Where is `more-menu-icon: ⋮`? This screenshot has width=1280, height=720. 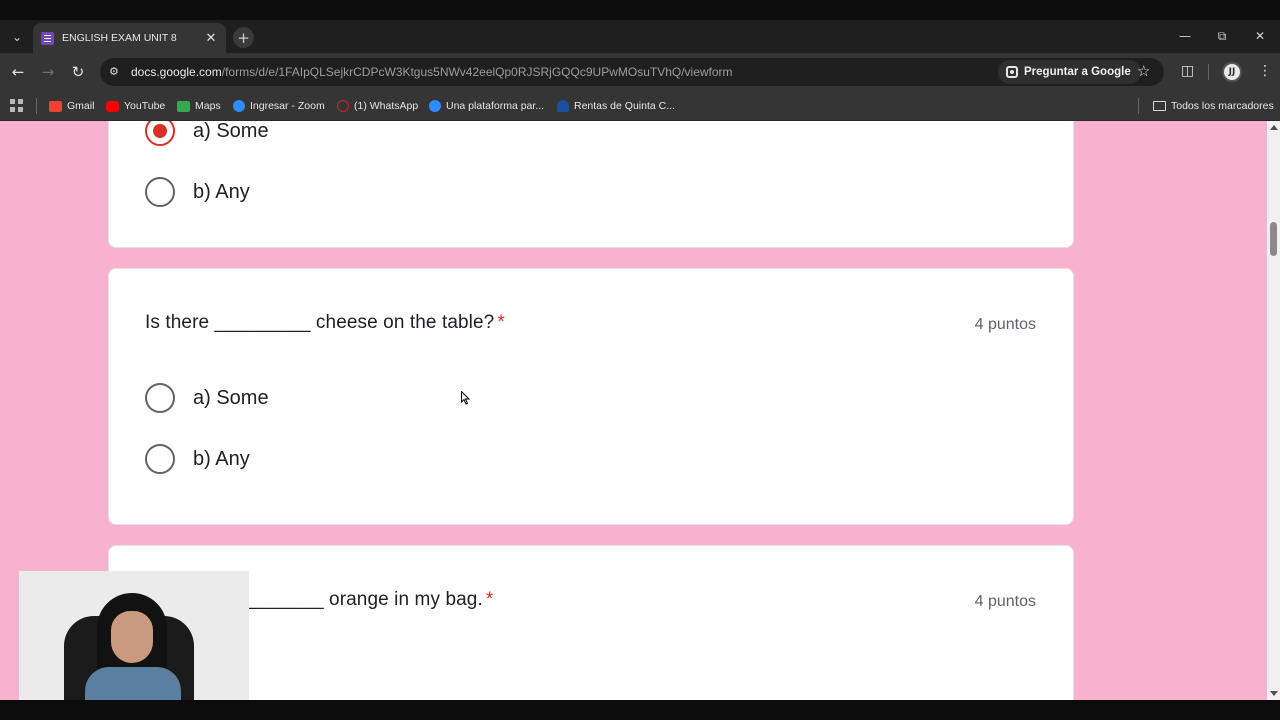 more-menu-icon: ⋮ is located at coordinates (1265, 71).